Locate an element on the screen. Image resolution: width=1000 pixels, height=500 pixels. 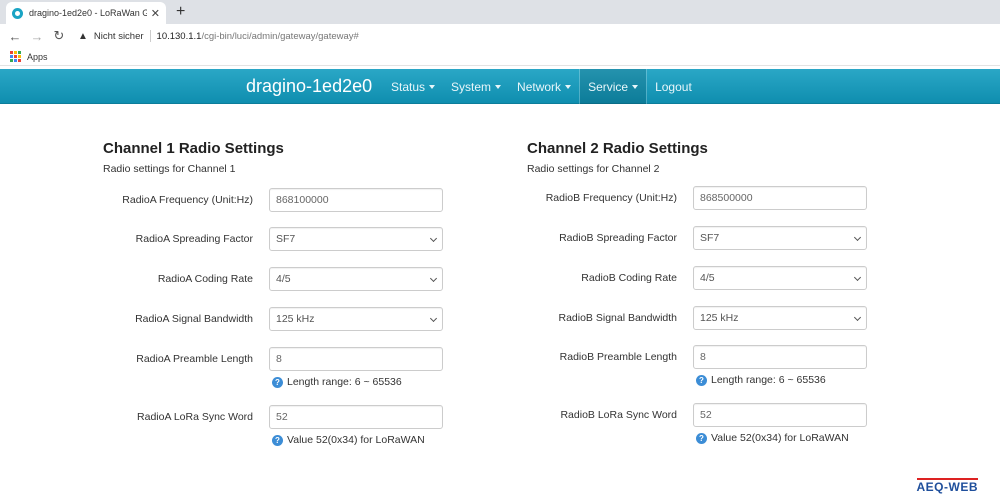
new-tab-icon: + is located at coordinates (180, 12).